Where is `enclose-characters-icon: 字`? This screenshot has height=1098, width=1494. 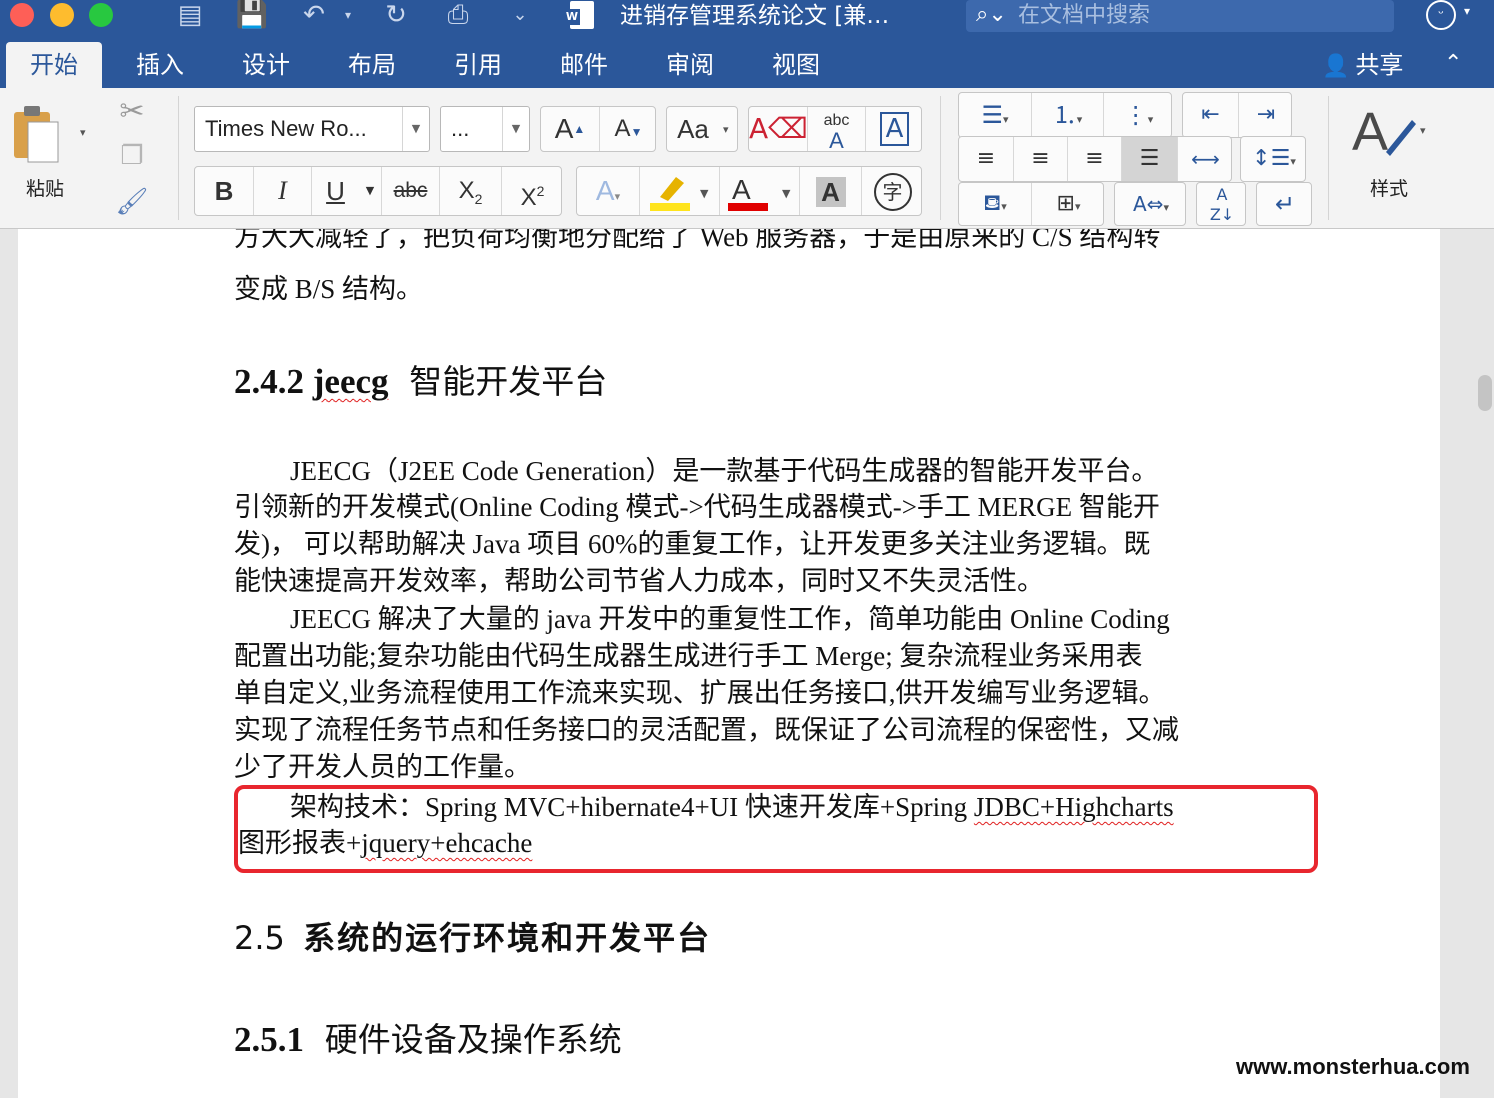
enclose-characters-icon: 字 is located at coordinates (892, 192).